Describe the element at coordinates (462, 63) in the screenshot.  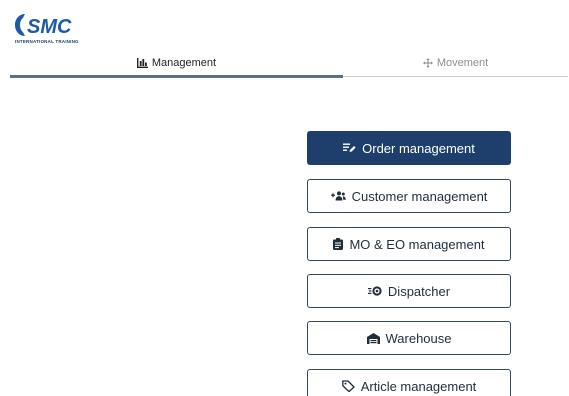
I see `tab-movement-label: Movement` at that location.